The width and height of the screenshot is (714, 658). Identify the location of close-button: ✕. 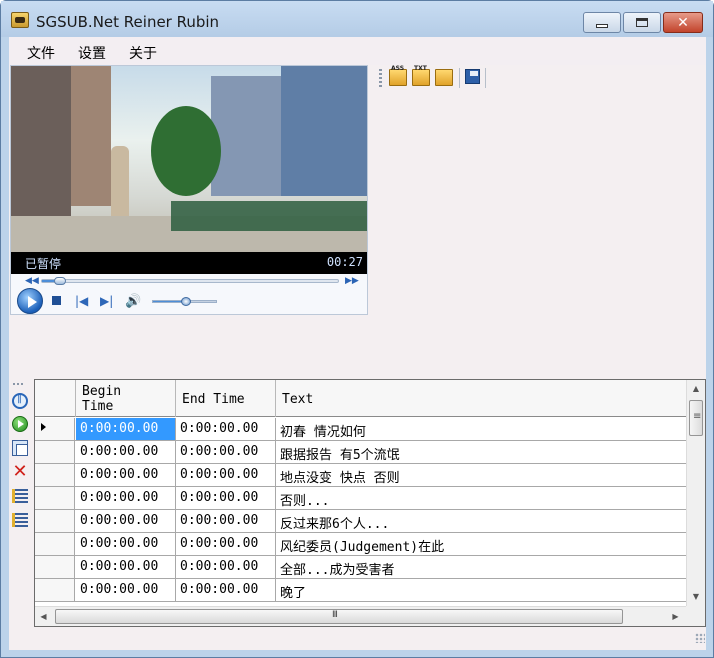
(683, 22).